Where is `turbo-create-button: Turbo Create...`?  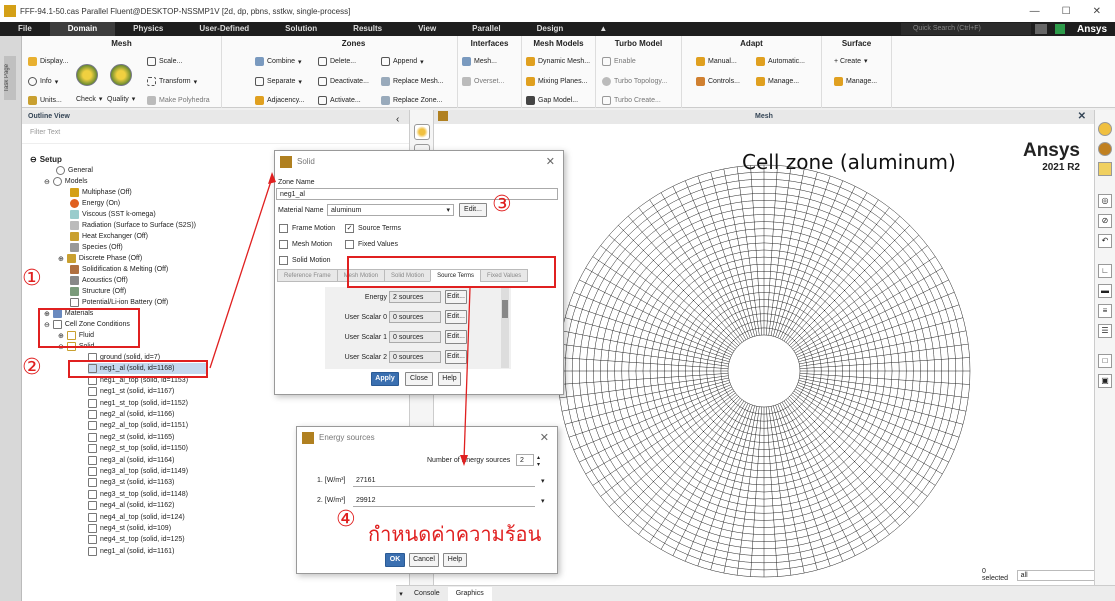 turbo-create-button: Turbo Create... is located at coordinates (631, 100).